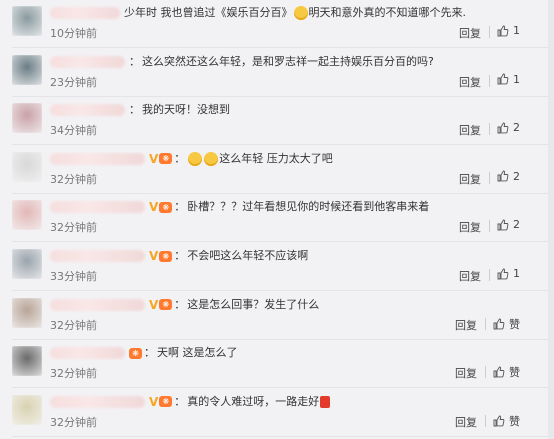 This screenshot has height=439, width=554. What do you see at coordinates (280, 436) in the screenshot?
I see `row-divider` at bounding box center [280, 436].